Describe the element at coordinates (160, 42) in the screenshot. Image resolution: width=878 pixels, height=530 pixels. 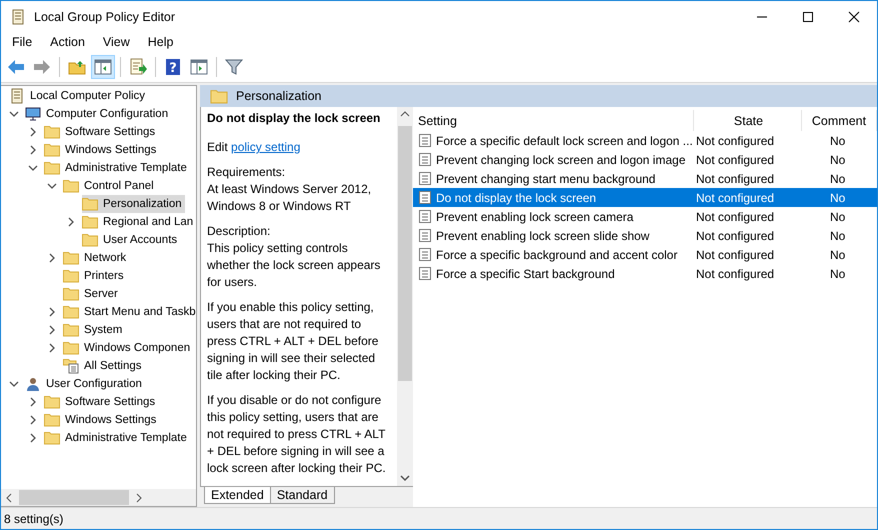
I see `menu-item: Help` at that location.